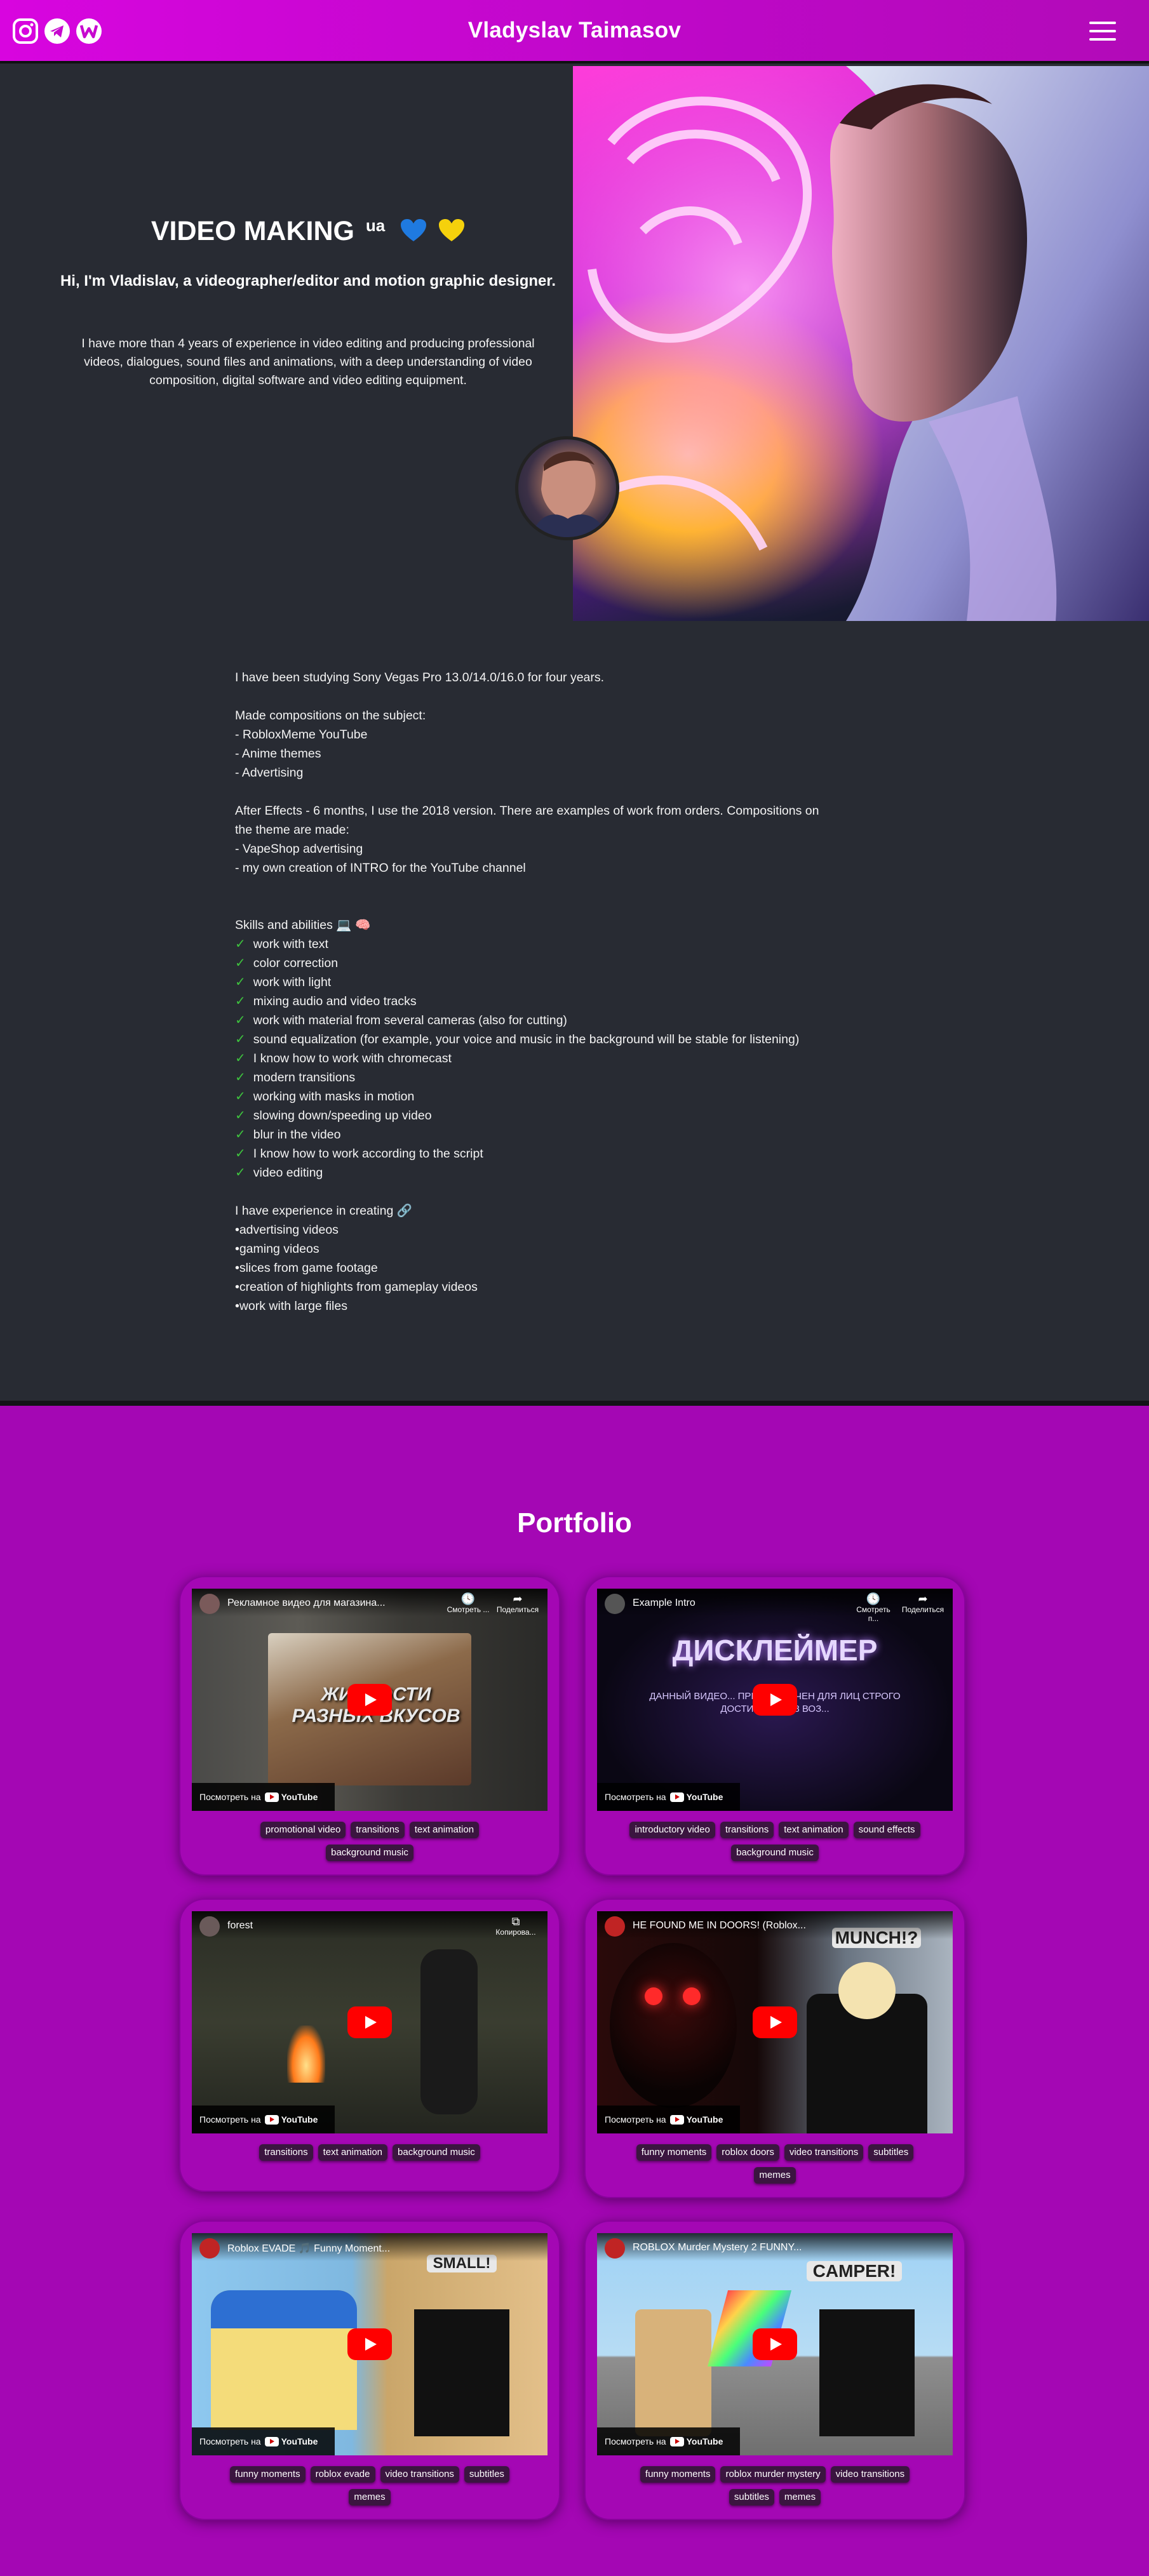 This screenshot has height=2576, width=1149. I want to click on tag: roblox doors, so click(747, 2152).